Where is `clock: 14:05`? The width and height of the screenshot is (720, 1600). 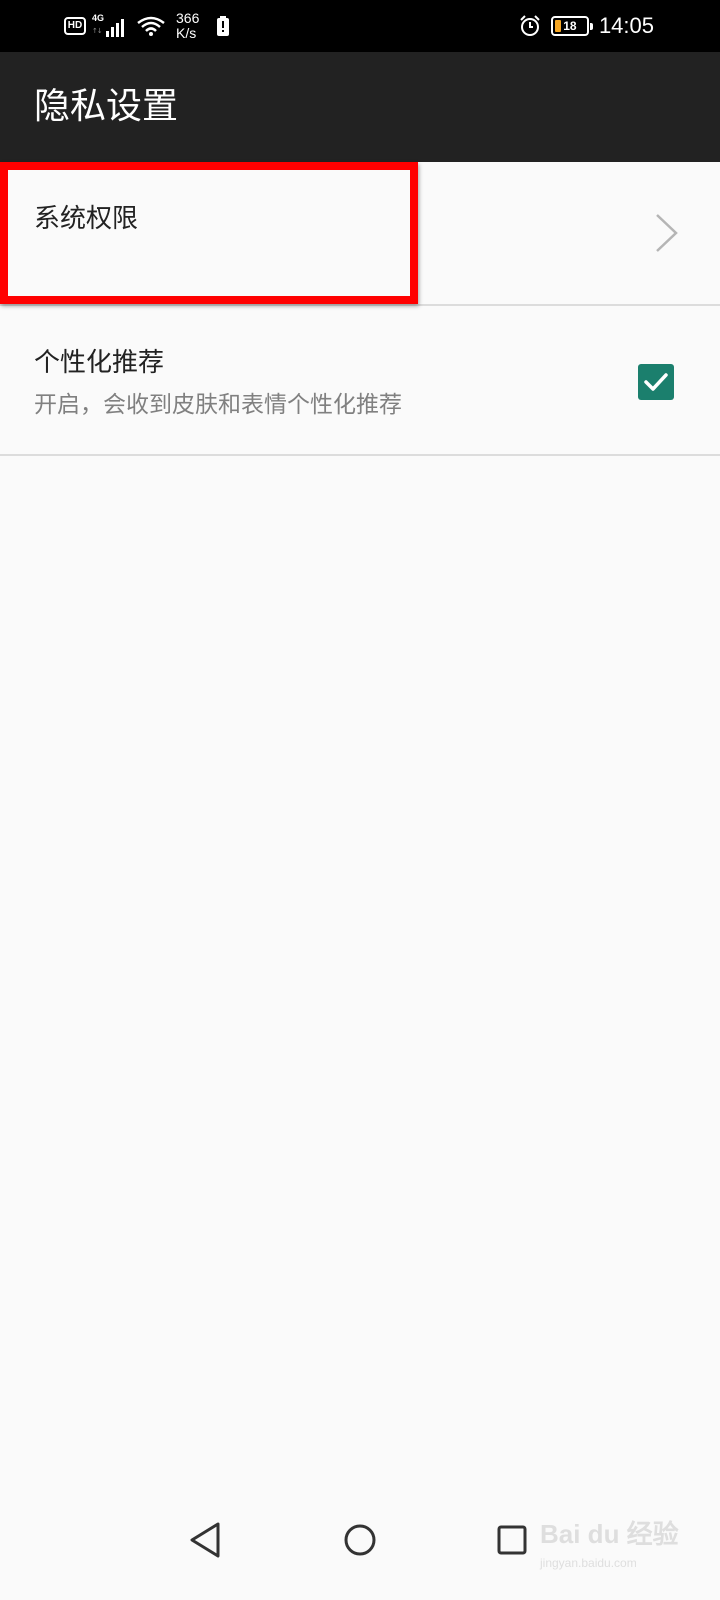
clock: 14:05 is located at coordinates (626, 25).